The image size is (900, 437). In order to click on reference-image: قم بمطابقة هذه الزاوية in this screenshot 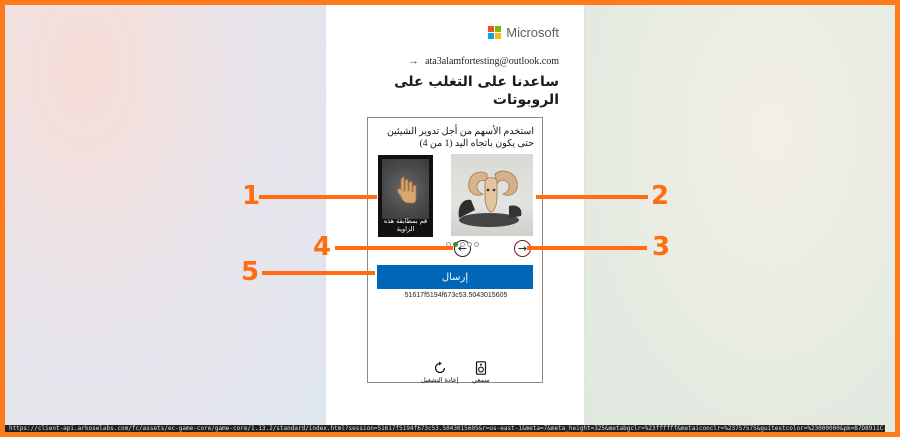, I will do `click(405, 196)`.